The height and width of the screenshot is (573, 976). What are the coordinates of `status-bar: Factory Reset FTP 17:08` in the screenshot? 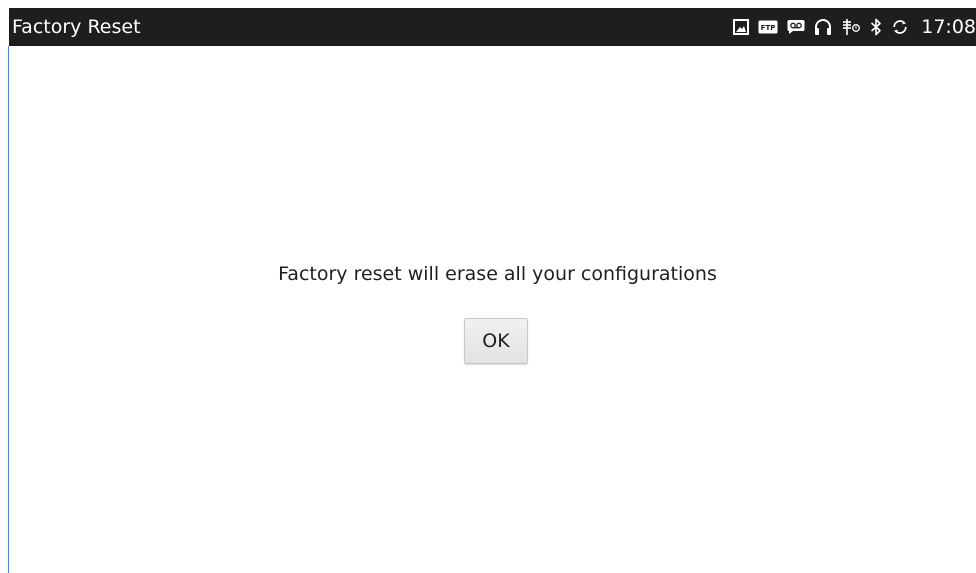 It's located at (492, 27).